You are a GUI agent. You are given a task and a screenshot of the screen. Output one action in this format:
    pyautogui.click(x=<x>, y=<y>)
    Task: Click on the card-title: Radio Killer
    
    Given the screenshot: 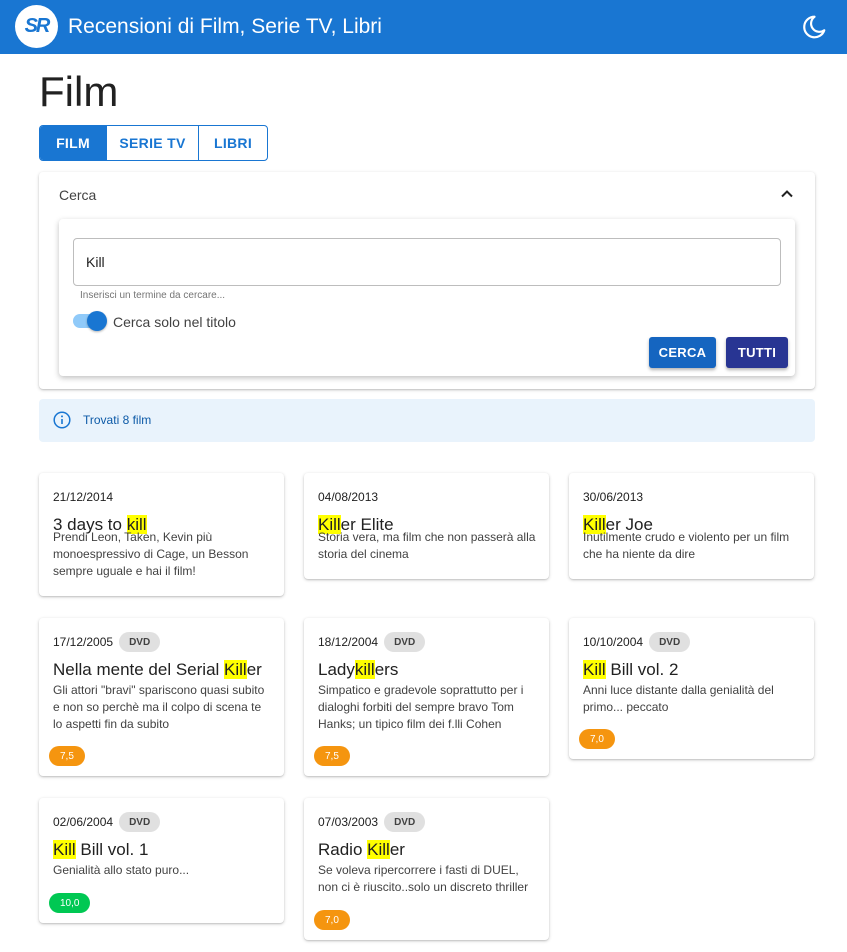 What is the action you would take?
    pyautogui.click(x=361, y=849)
    